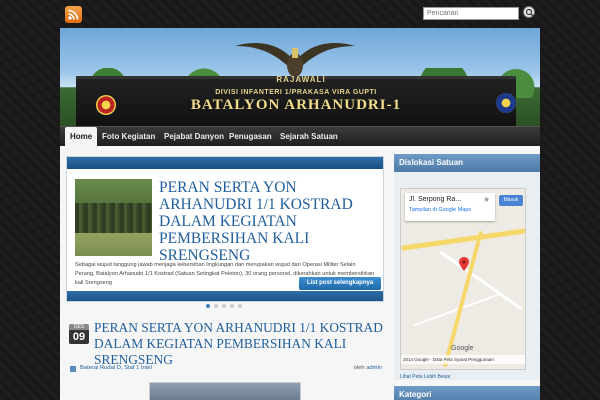  I want to click on list-post-button: List post selengkapnya, so click(340, 283).